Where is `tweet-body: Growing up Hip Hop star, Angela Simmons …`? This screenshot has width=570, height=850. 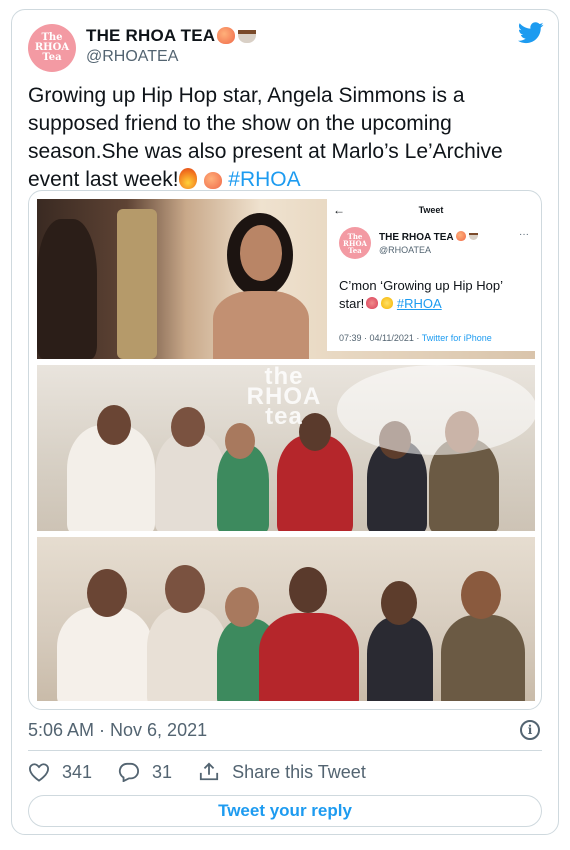 tweet-body: Growing up Hip Hop star, Angela Simmons … is located at coordinates (283, 138).